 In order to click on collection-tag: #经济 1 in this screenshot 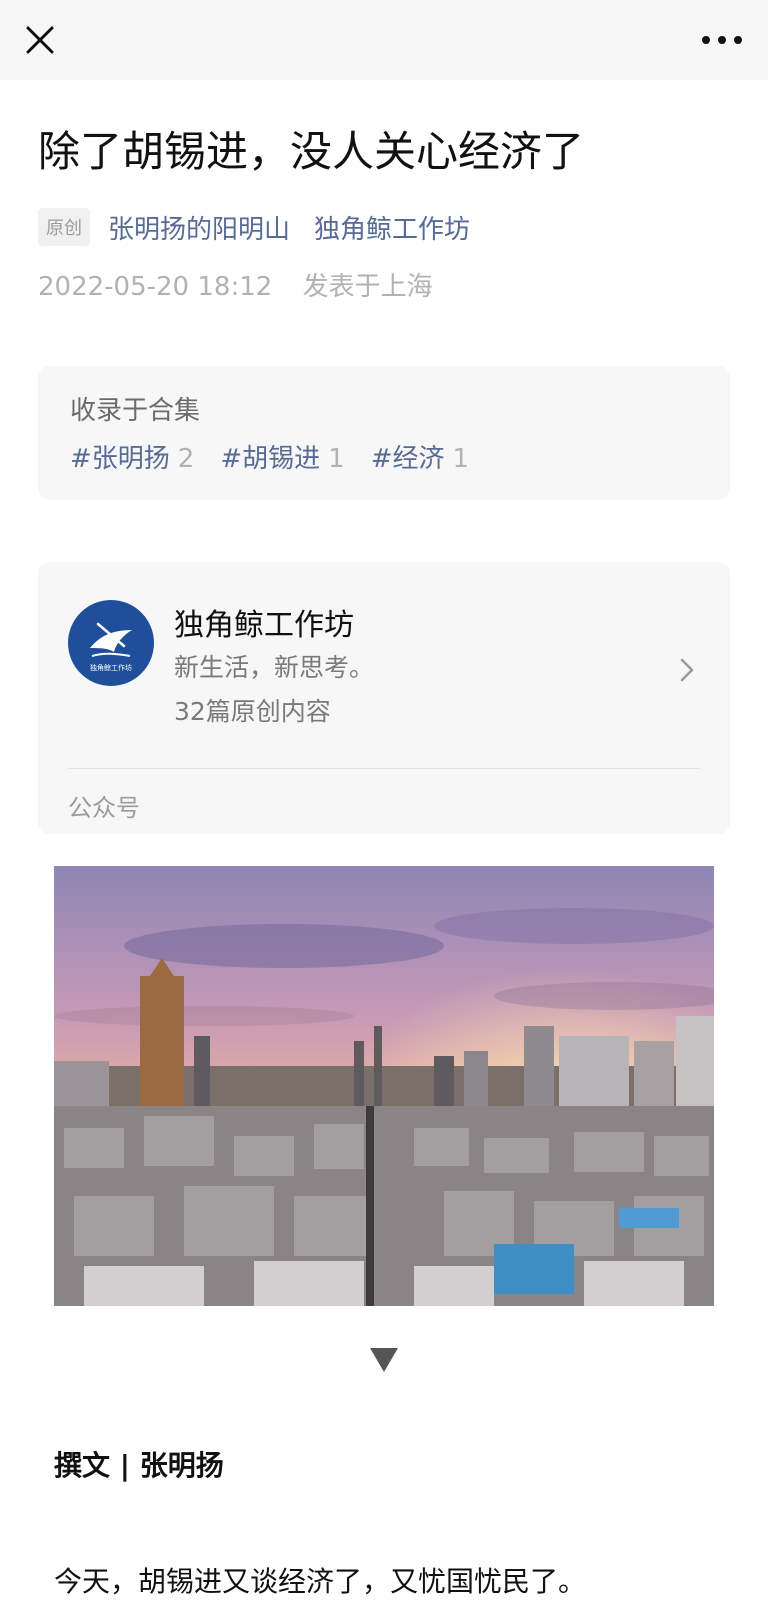, I will do `click(420, 456)`.